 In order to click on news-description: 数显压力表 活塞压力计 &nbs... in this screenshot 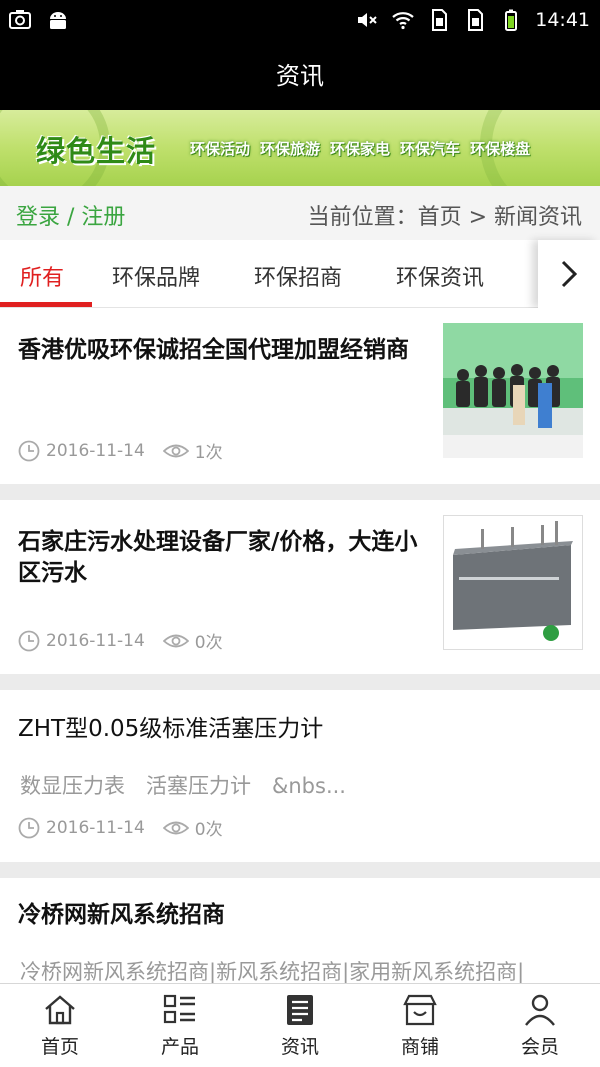, I will do `click(183, 786)`.